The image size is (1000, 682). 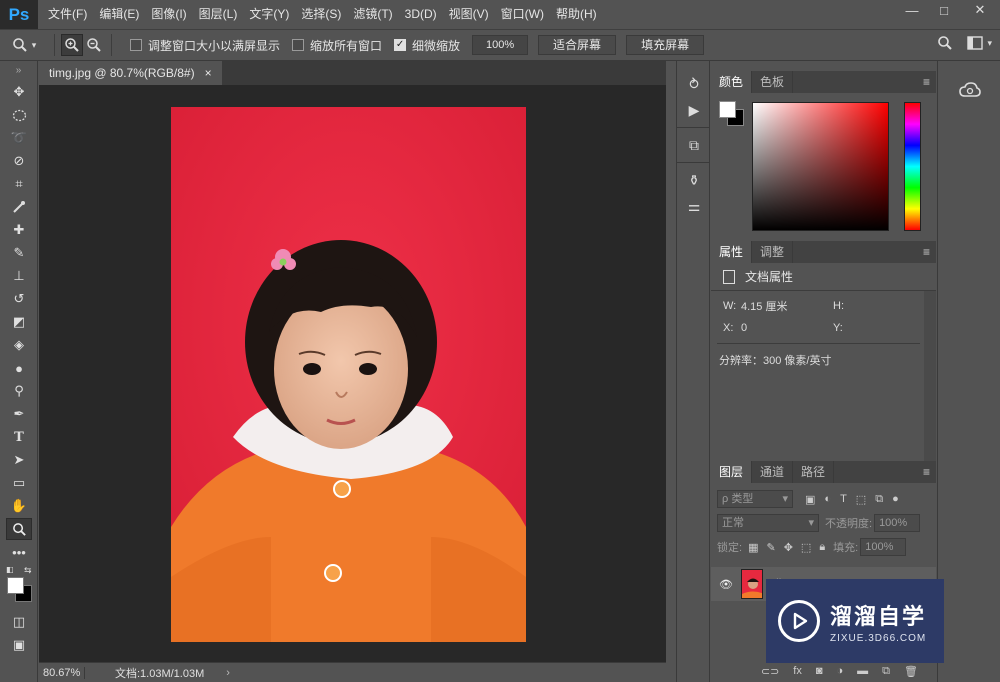 I want to click on tab-paths: 路径, so click(x=814, y=472).